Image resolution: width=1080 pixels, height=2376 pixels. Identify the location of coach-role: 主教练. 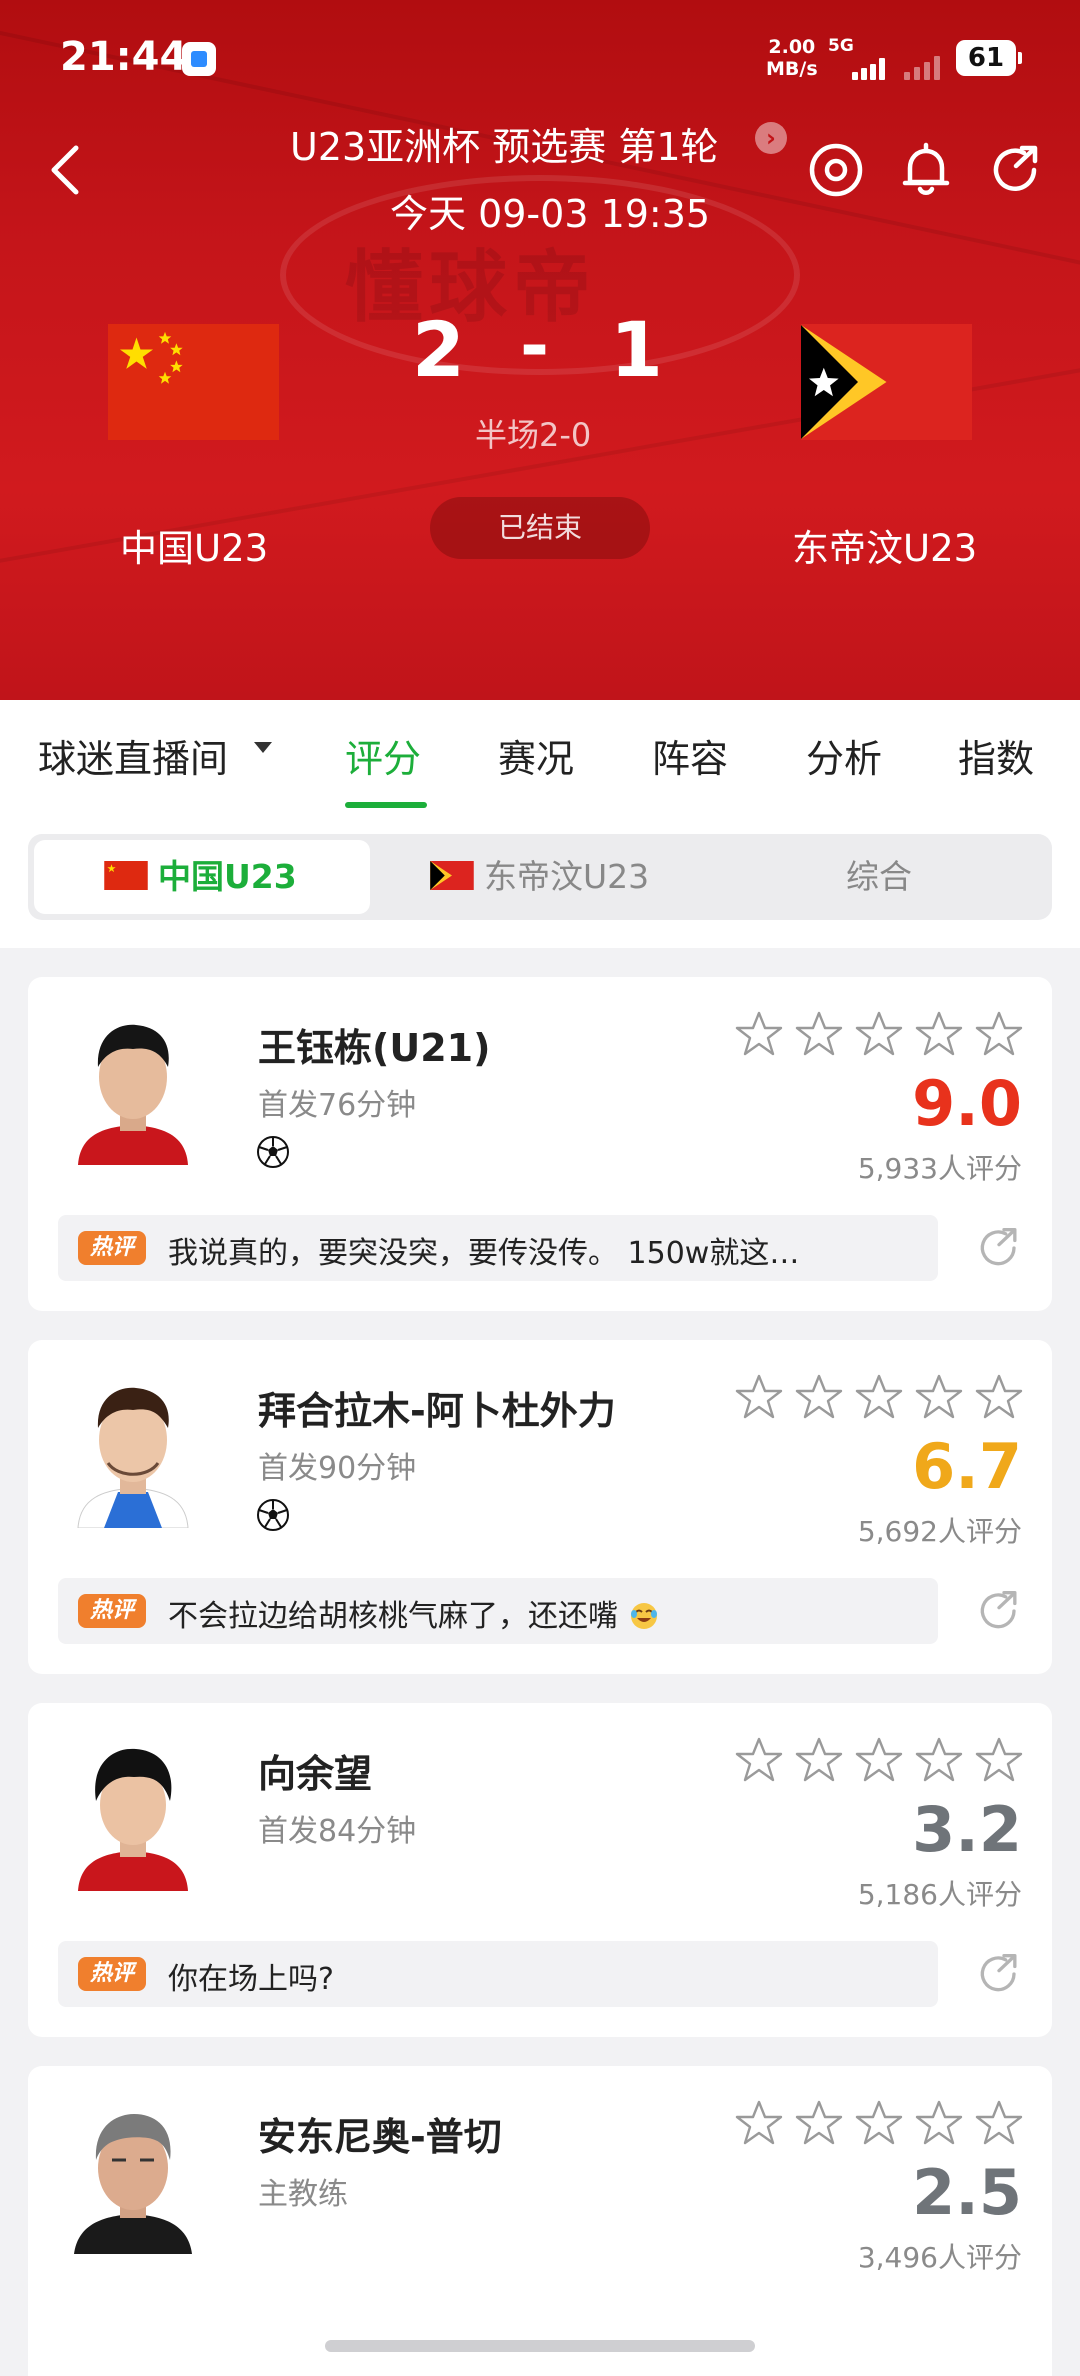
(303, 2194).